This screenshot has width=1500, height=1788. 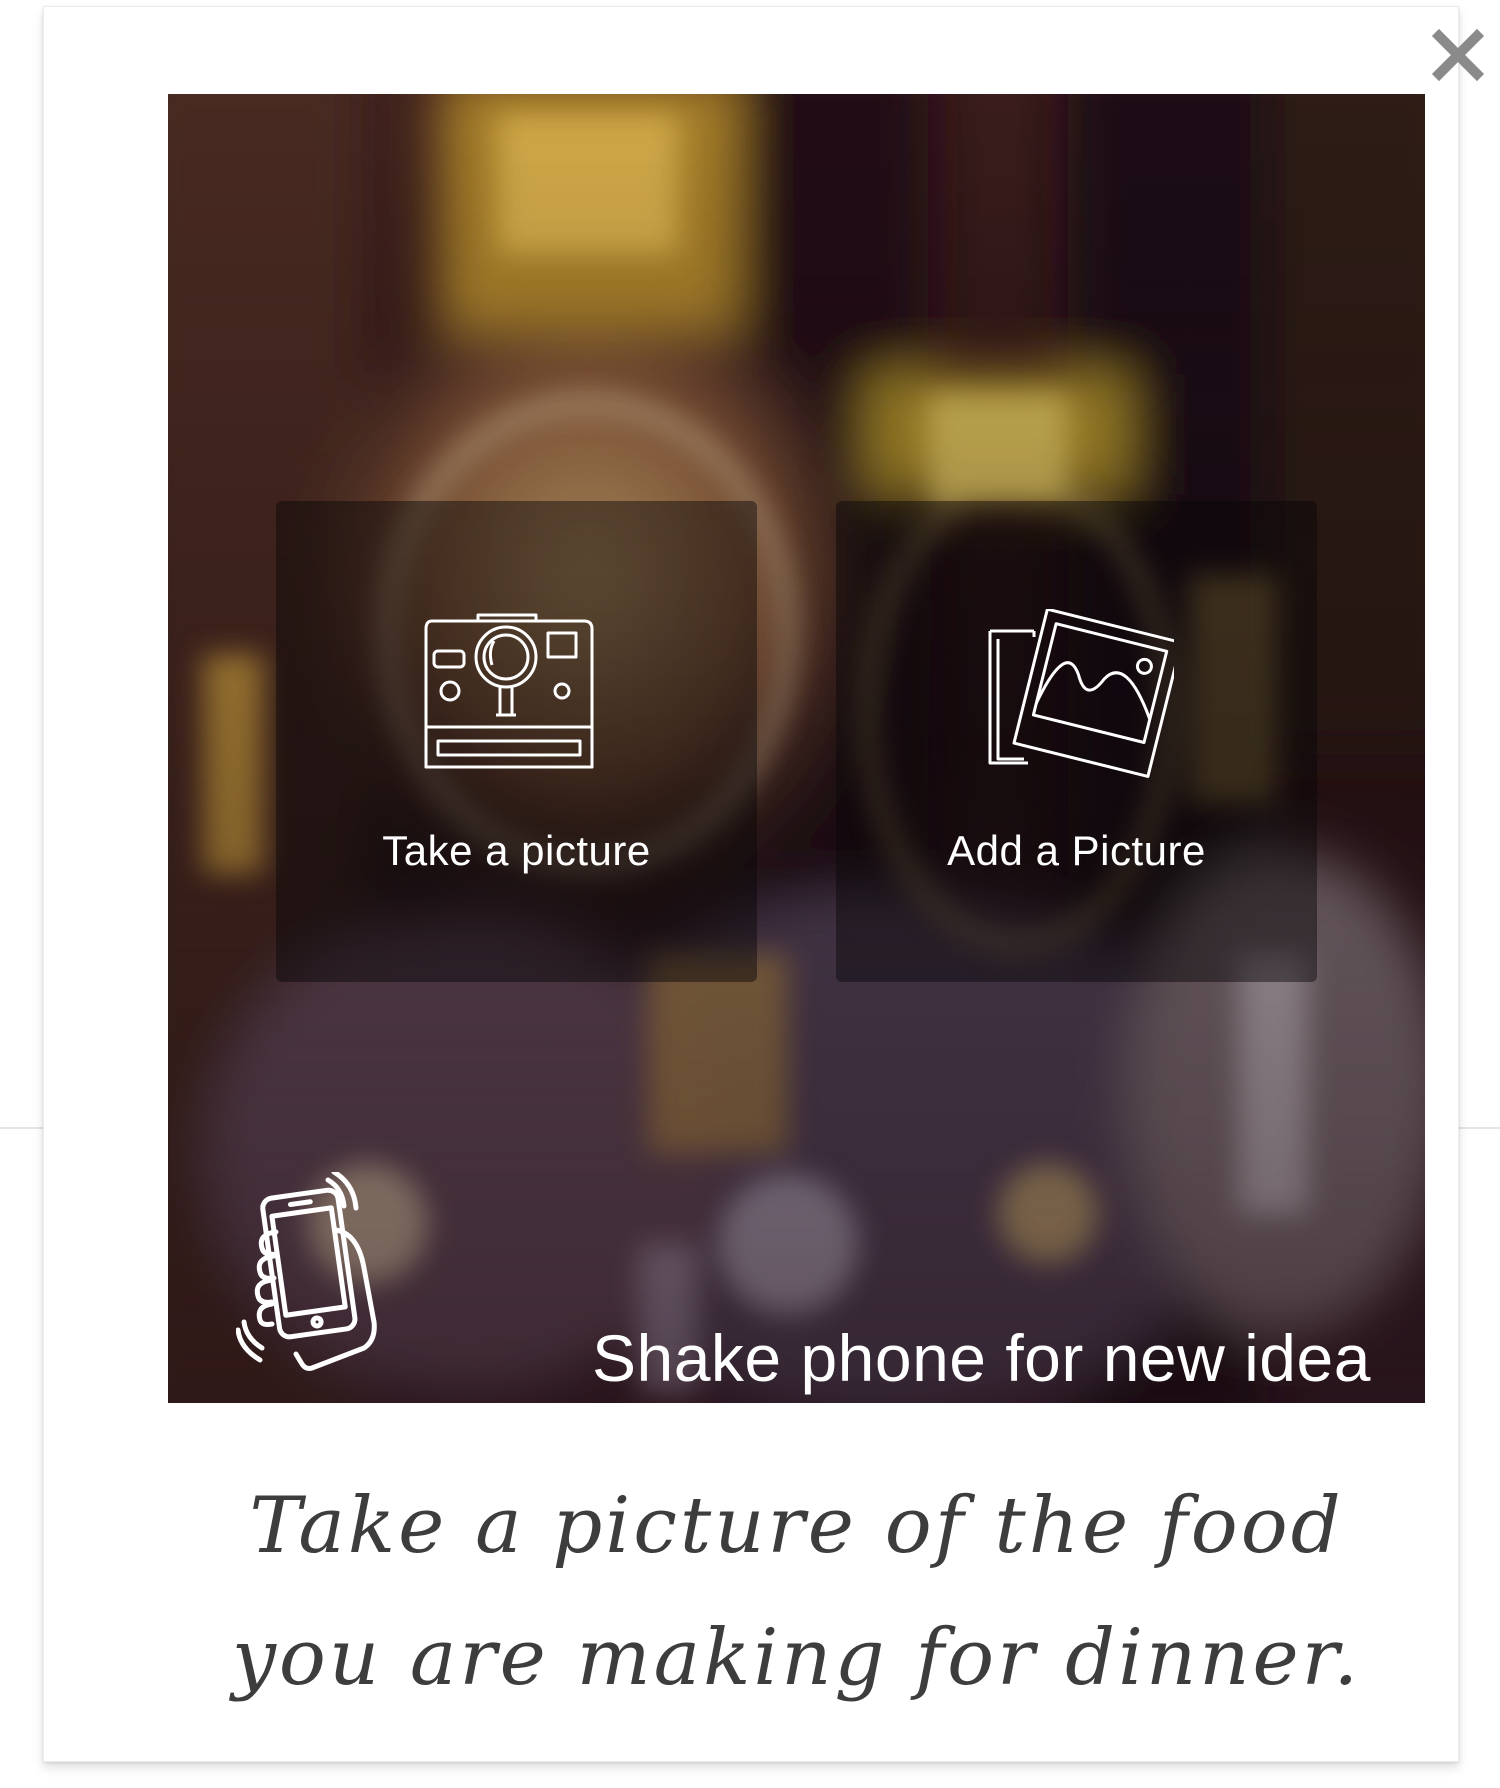 I want to click on shake-hint-text: Shake phone for new idea, so click(x=981, y=1358).